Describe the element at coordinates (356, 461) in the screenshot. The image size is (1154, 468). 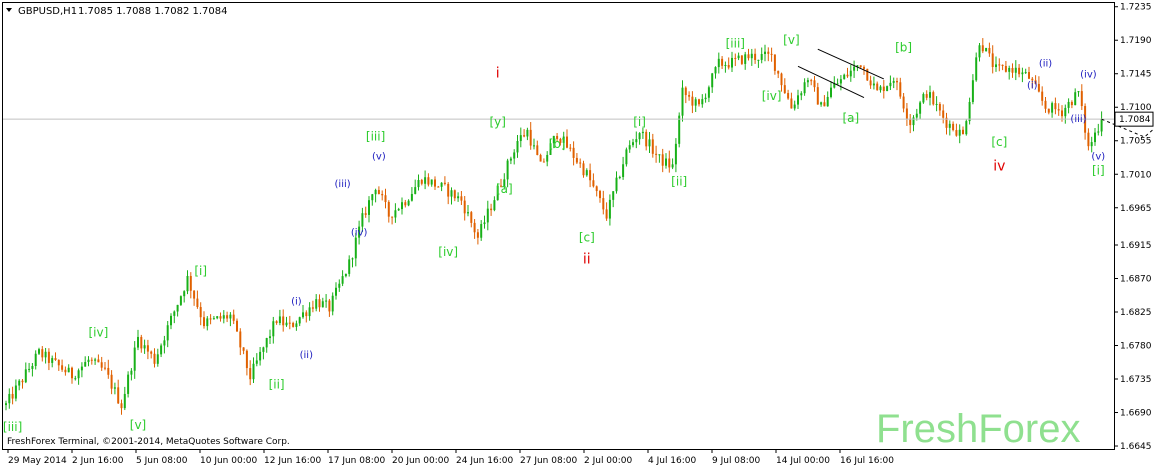
I see `time-tick-label: 17 Jun 08:00` at that location.